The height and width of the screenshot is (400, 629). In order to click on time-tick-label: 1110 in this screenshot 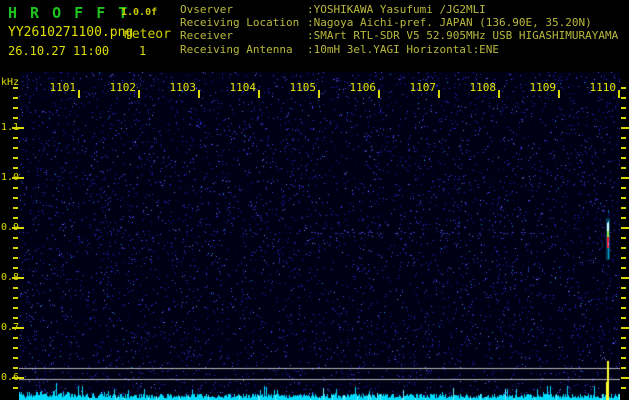, I will do `click(603, 87)`.